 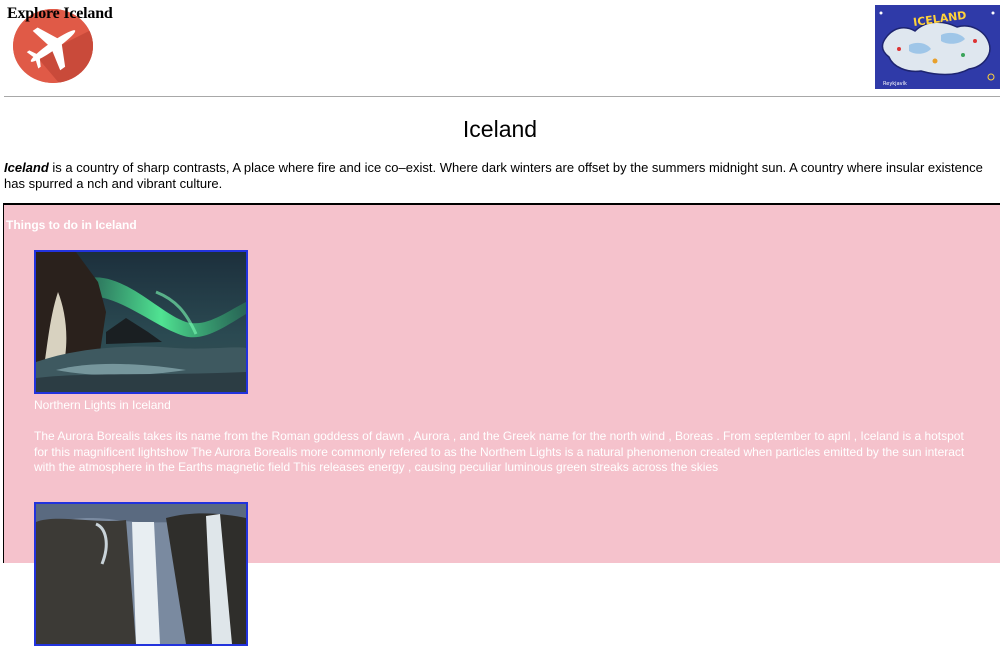 I want to click on page-title: Iceland, so click(x=500, y=129).